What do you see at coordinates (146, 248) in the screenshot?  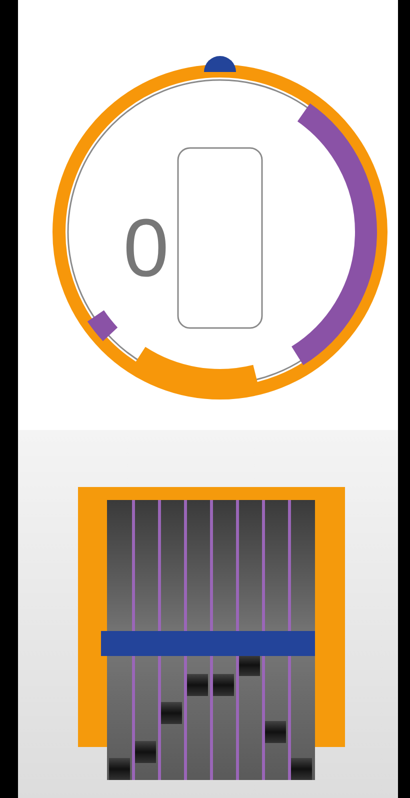 I see `dial-value: 0` at bounding box center [146, 248].